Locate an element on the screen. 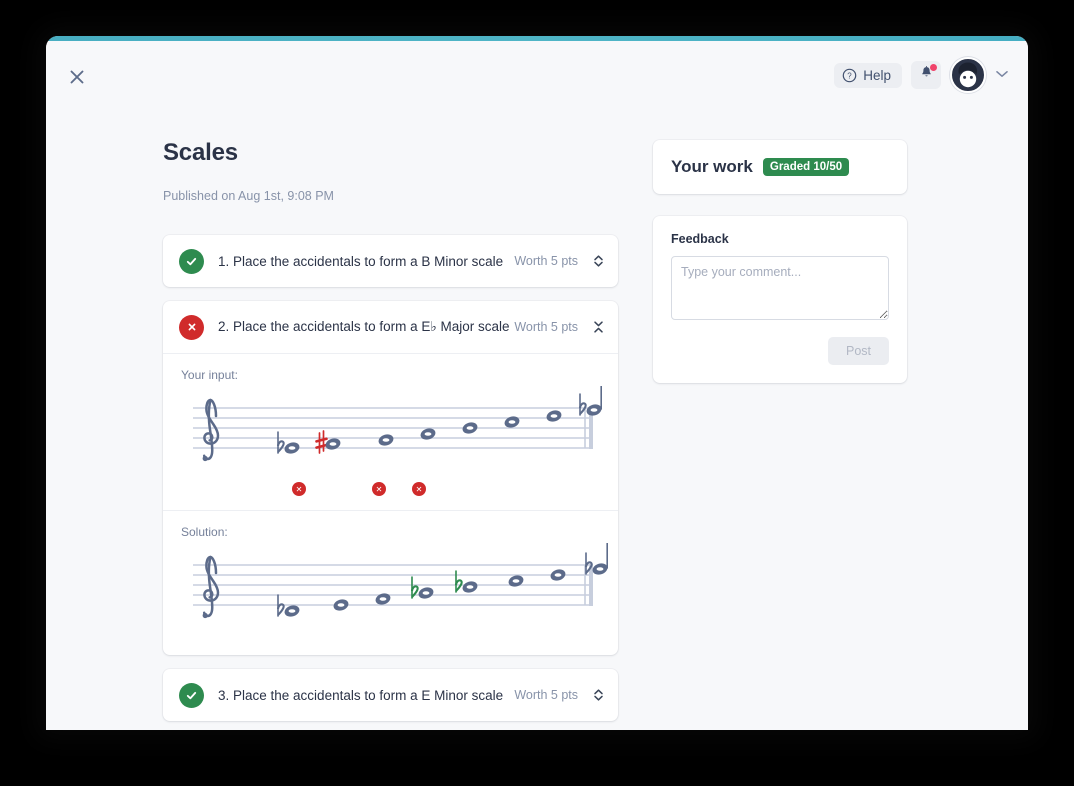  question-input-section: Your input: ✕ ✕ ✕ is located at coordinates (390, 431).